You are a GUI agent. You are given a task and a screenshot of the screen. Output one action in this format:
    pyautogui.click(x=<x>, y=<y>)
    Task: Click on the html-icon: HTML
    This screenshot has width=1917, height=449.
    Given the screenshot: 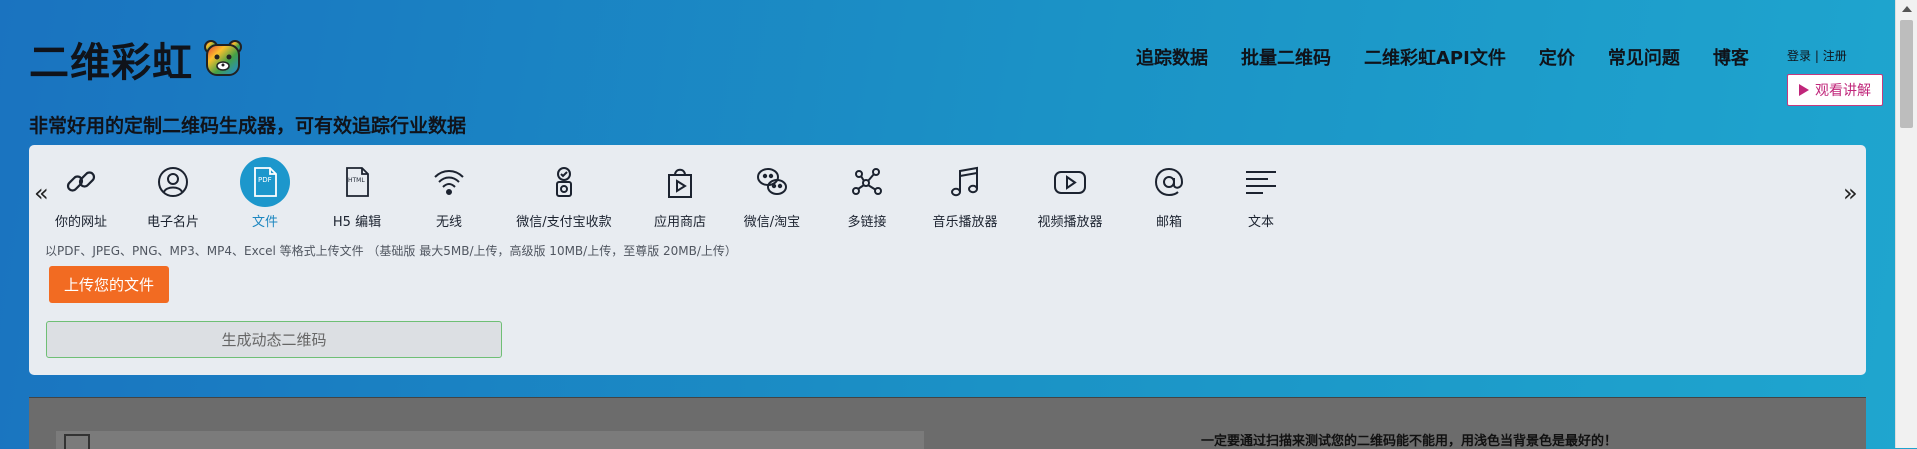 What is the action you would take?
    pyautogui.click(x=357, y=182)
    